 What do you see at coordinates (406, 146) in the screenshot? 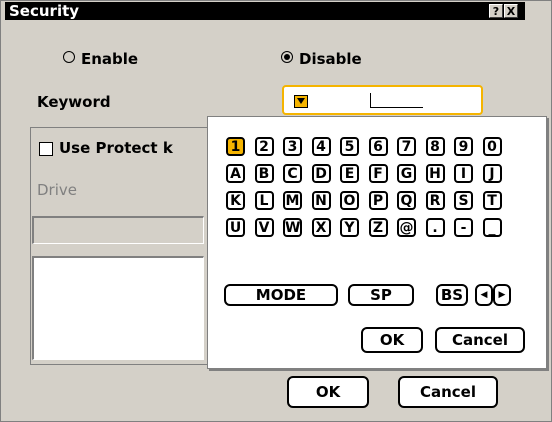
I see `key-7: 7` at bounding box center [406, 146].